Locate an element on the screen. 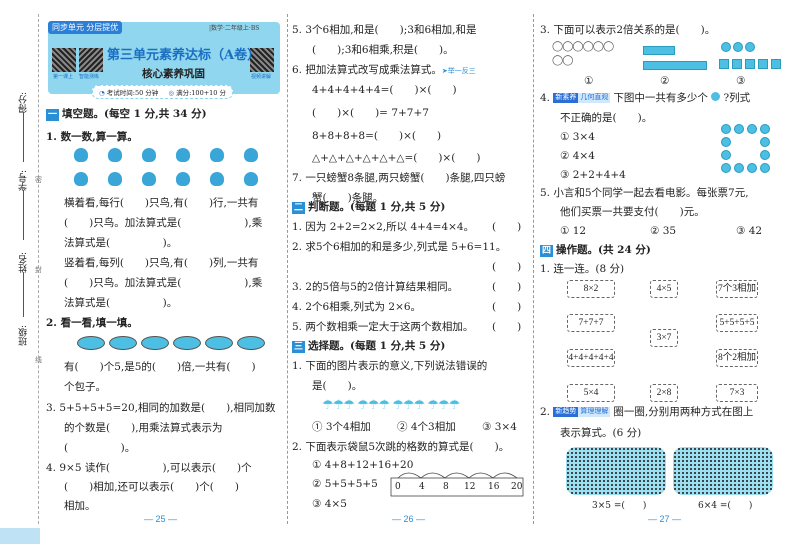  question-text: 5. 小言和5个同学一起去看电影。每张票7元, is located at coordinates (644, 193).